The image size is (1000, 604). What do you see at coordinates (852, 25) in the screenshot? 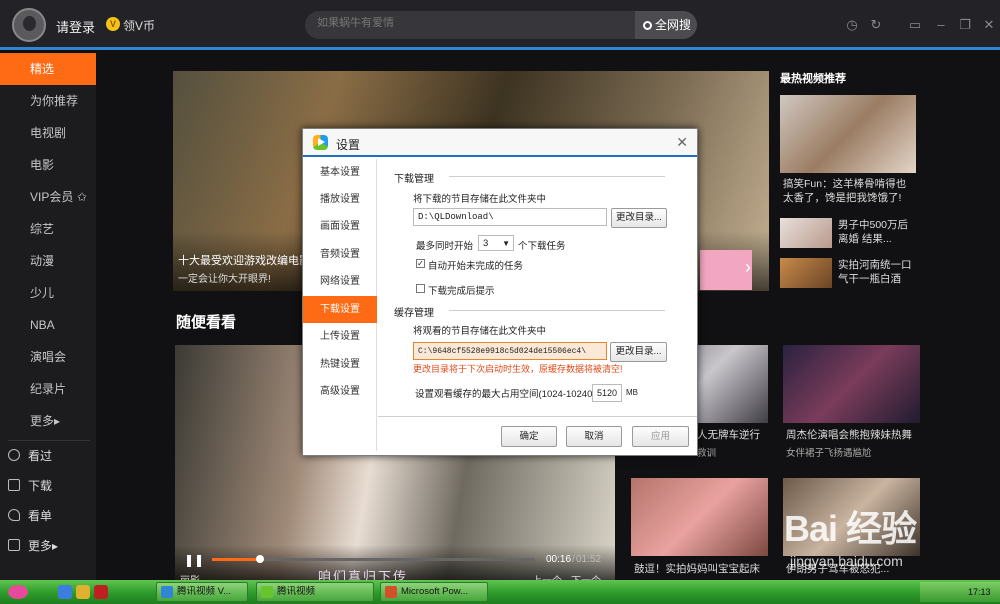
I see `history-icon: ◷` at bounding box center [852, 25].